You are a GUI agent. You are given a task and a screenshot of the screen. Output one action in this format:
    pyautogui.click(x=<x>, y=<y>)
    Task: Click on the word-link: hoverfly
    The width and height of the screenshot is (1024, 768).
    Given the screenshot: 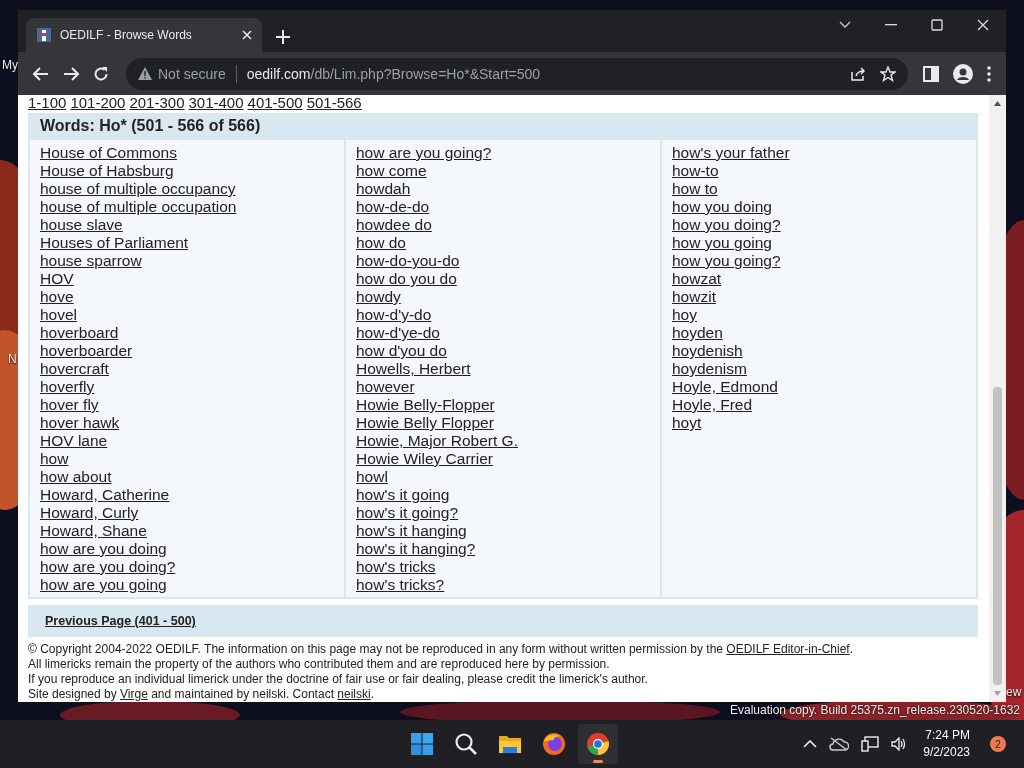 What is the action you would take?
    pyautogui.click(x=67, y=387)
    